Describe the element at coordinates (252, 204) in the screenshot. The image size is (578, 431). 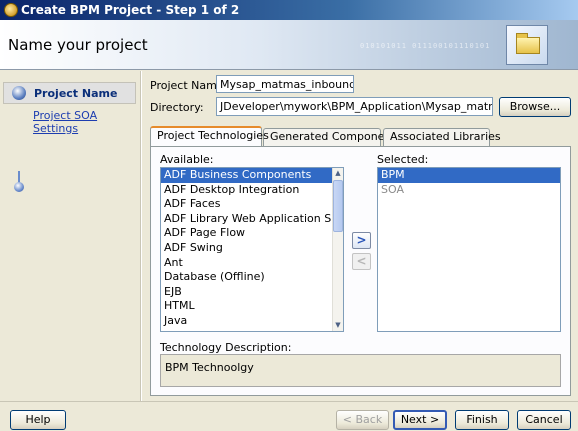
I see `list-item: ADF Faces` at that location.